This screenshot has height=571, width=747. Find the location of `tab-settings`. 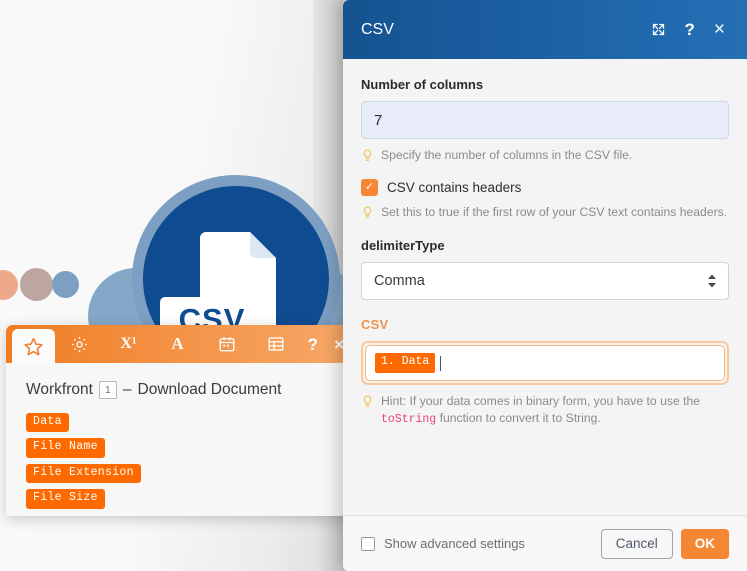

tab-settings is located at coordinates (79, 344).